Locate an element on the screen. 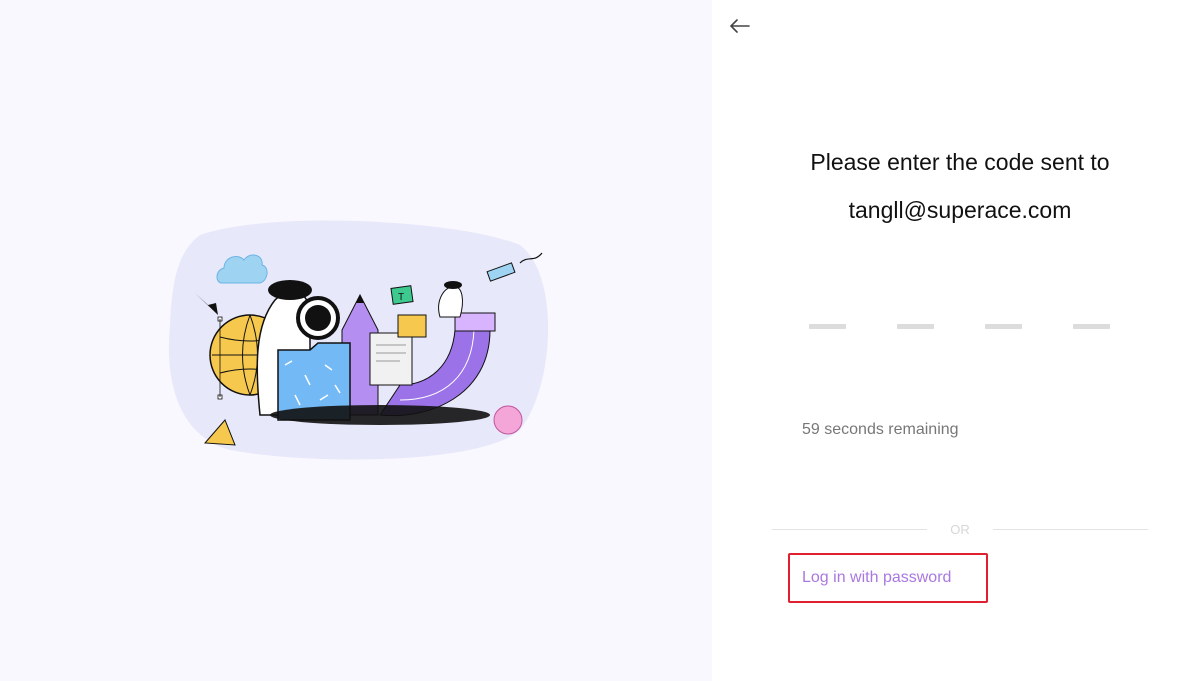 Image resolution: width=1204 pixels, height=681 pixels. code-input-group is located at coordinates (960, 328).